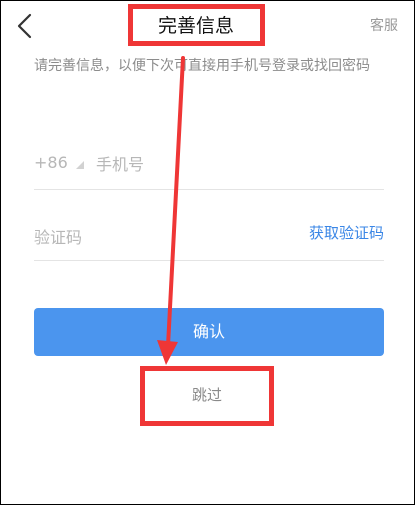  Describe the element at coordinates (202, 66) in the screenshot. I see `info-description: 请完善信息，以便下次可直接用手机号登录或找回密码` at that location.